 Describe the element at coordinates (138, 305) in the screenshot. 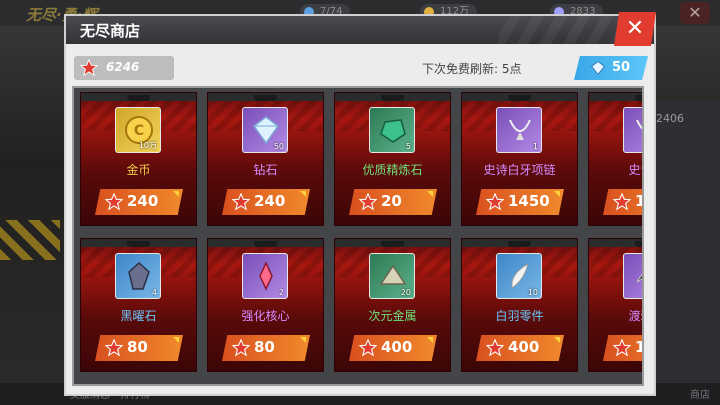

I see `shop-item-card: 4 黑曜石 80` at that location.